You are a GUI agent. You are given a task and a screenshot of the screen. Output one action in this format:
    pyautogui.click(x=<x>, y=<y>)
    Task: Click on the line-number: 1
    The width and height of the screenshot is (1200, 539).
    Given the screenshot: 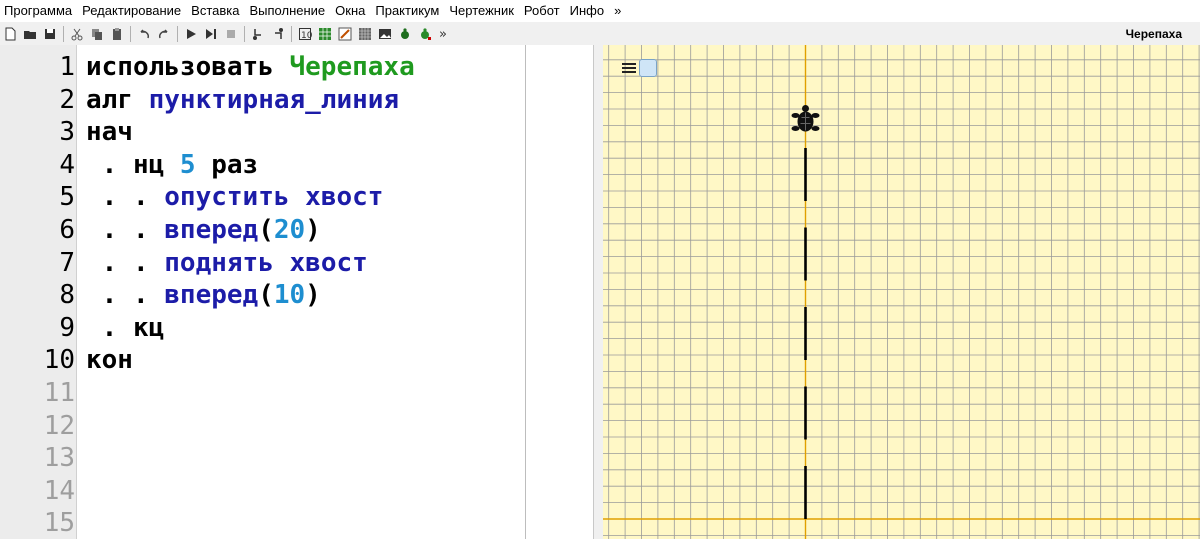 What is the action you would take?
    pyautogui.click(x=67, y=67)
    